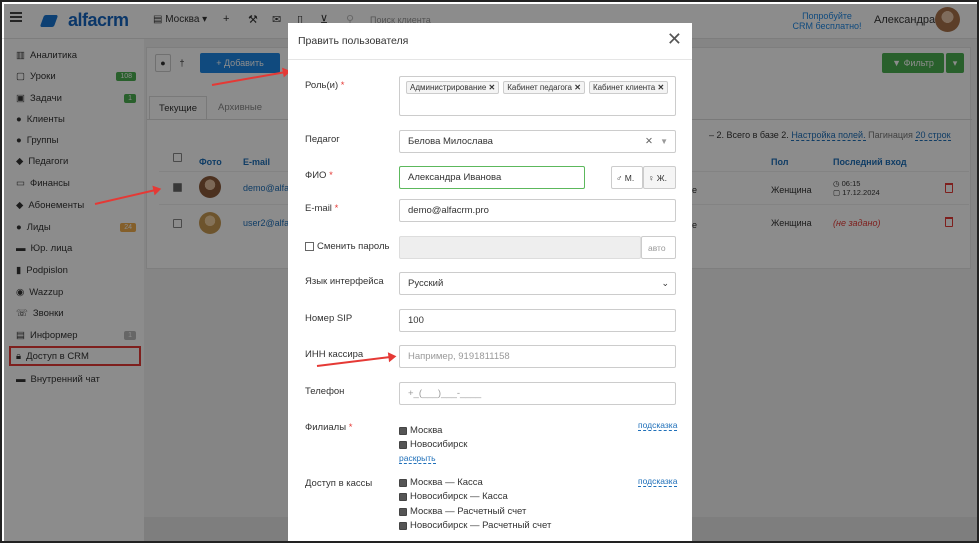  I want to click on role-tag: Администрирование ✕, so click(453, 87).